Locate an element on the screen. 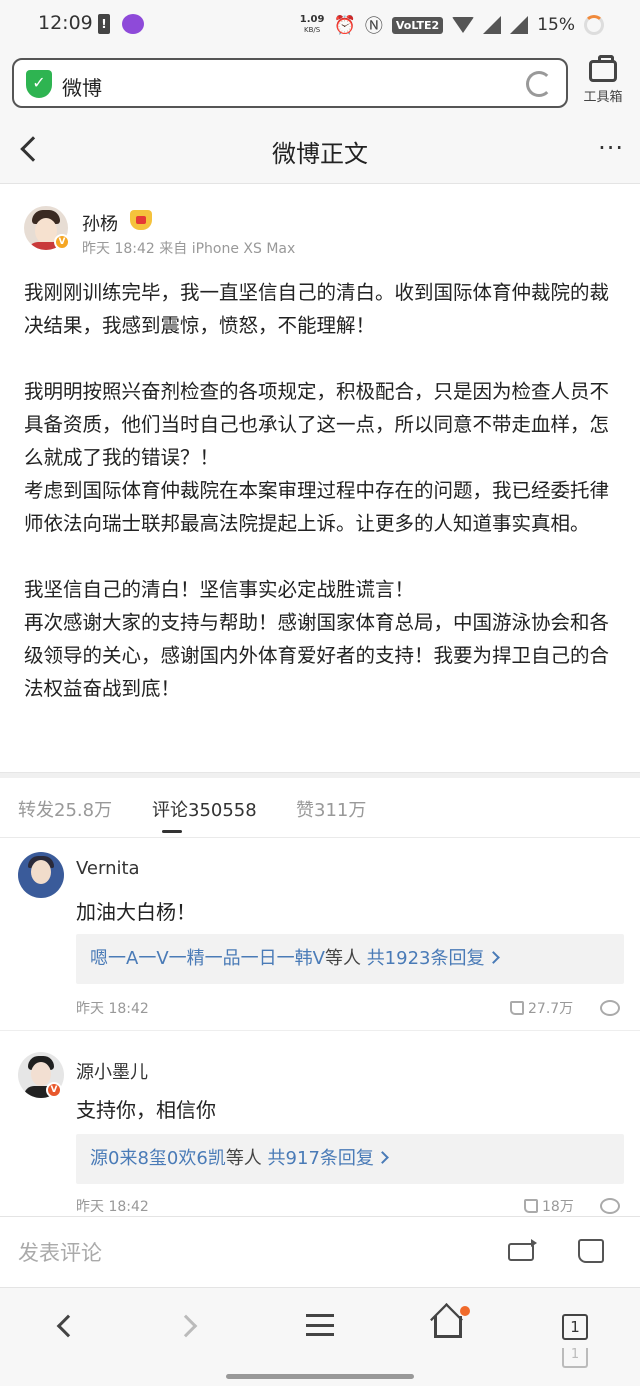 The width and height of the screenshot is (640, 1386). alert-icon: ! is located at coordinates (104, 24).